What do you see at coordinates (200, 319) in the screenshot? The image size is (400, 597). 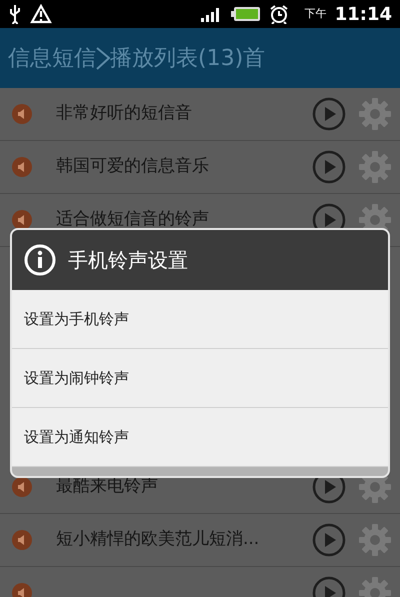 I see `dialog-option: 设置为手机铃声` at bounding box center [200, 319].